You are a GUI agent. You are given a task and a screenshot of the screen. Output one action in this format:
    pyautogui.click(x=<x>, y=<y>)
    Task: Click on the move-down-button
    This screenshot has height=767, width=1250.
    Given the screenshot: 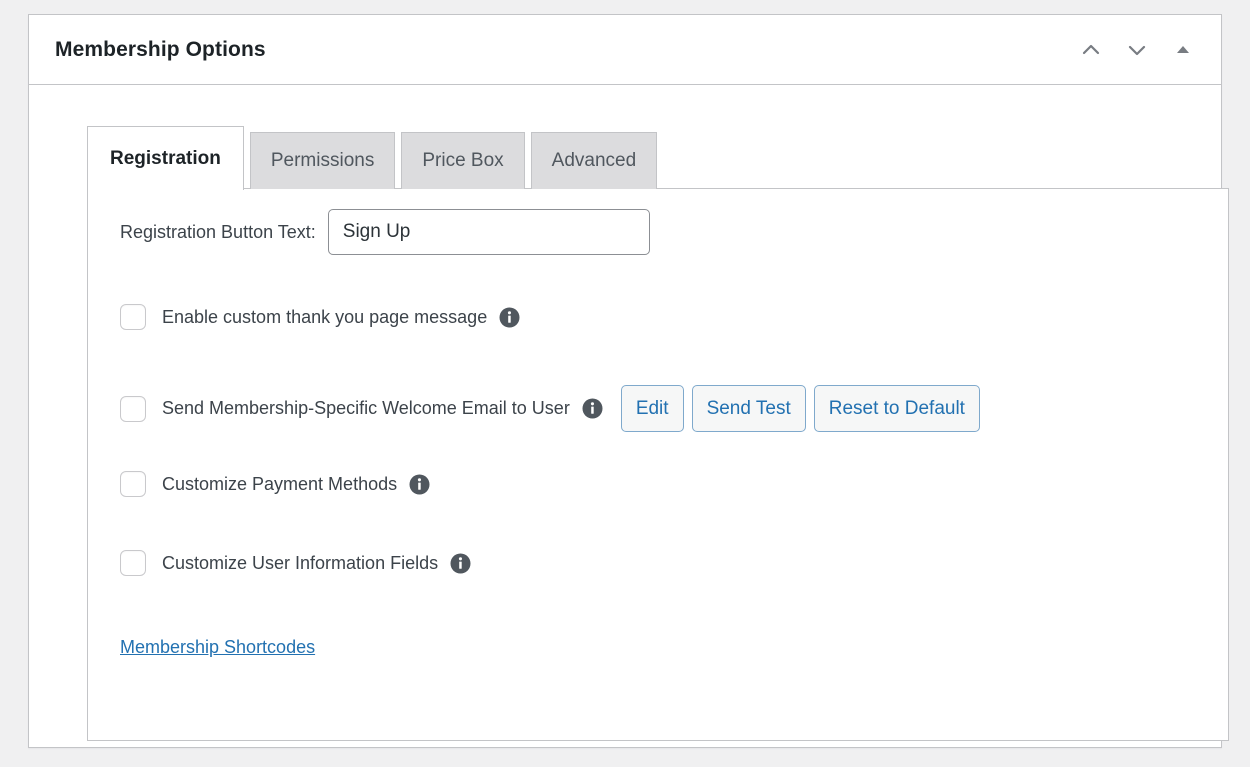 What is the action you would take?
    pyautogui.click(x=1137, y=50)
    